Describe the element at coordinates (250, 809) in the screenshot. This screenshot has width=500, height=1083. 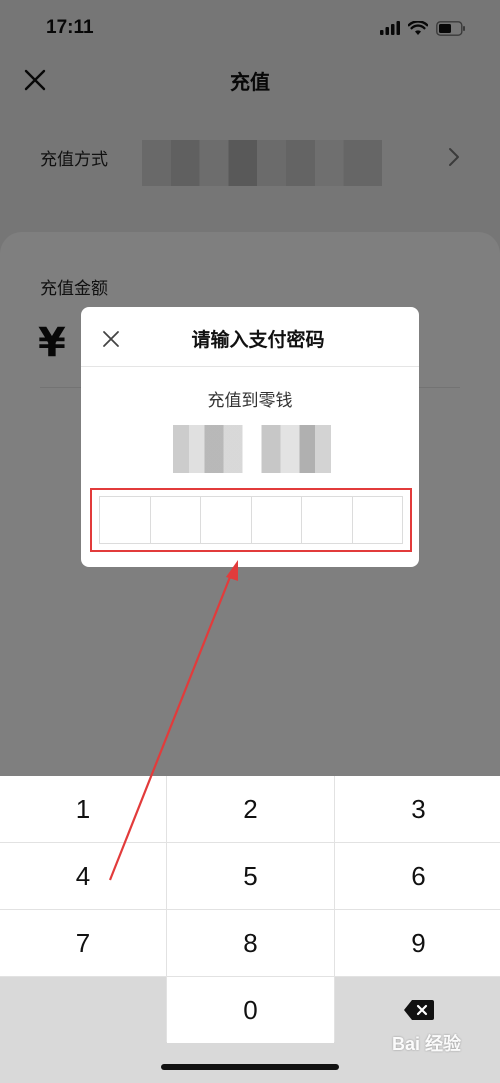
I see `key-2: 2` at that location.